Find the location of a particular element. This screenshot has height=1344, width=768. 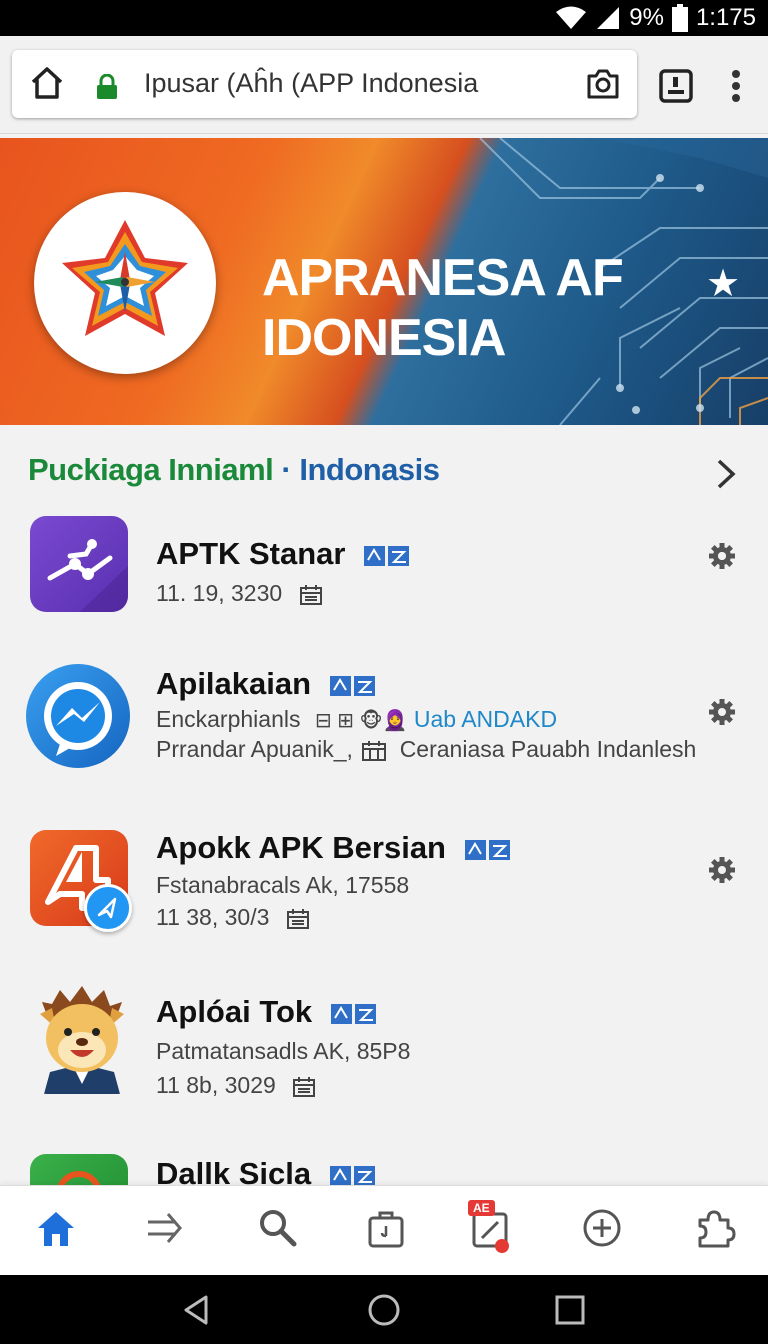

banner-title-line2: IDONESIA is located at coordinates (384, 338).